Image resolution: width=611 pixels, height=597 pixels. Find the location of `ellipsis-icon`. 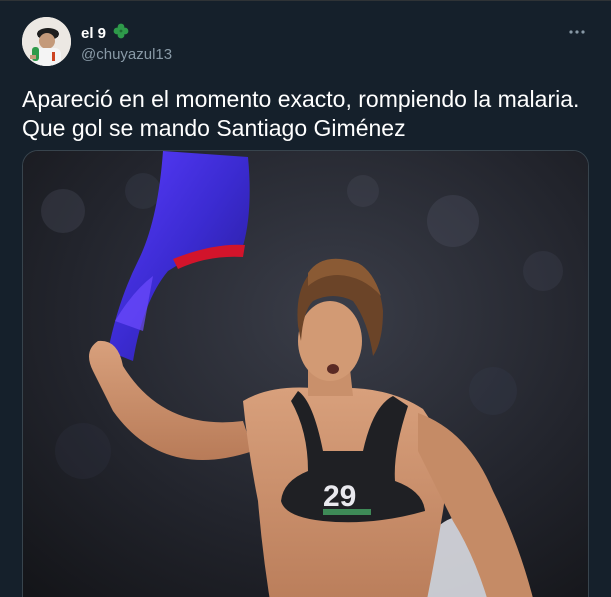

ellipsis-icon is located at coordinates (577, 32).